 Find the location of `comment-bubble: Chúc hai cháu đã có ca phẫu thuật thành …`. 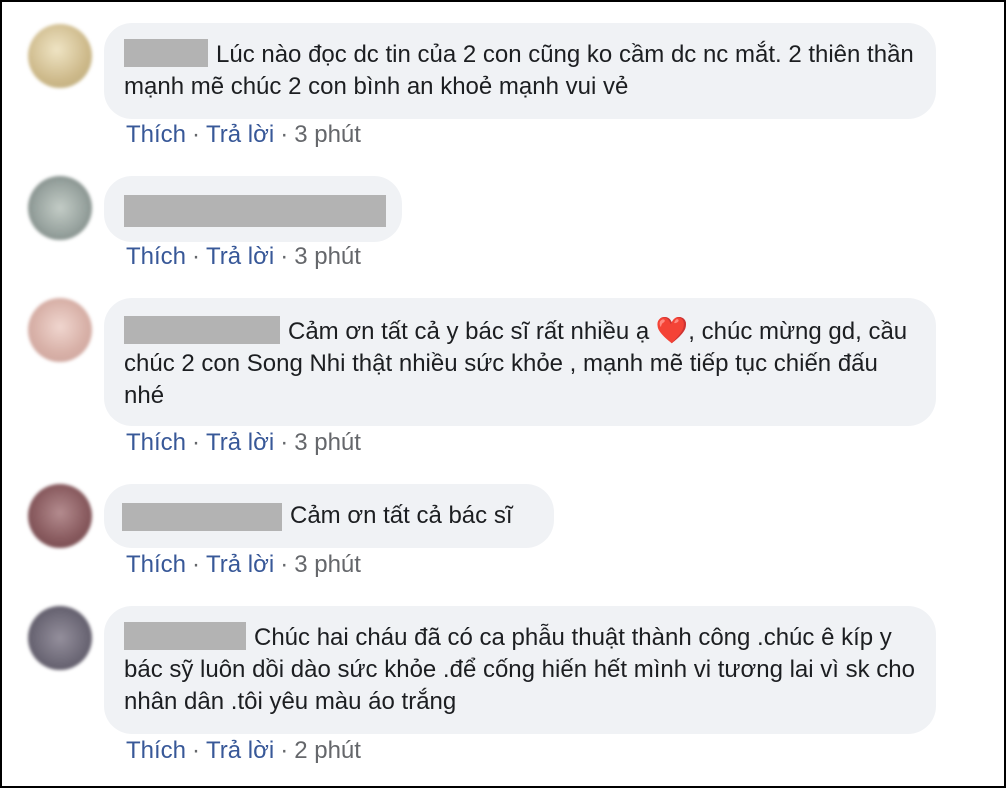

comment-bubble: Chúc hai cháu đã có ca phẫu thuật thành … is located at coordinates (520, 670).